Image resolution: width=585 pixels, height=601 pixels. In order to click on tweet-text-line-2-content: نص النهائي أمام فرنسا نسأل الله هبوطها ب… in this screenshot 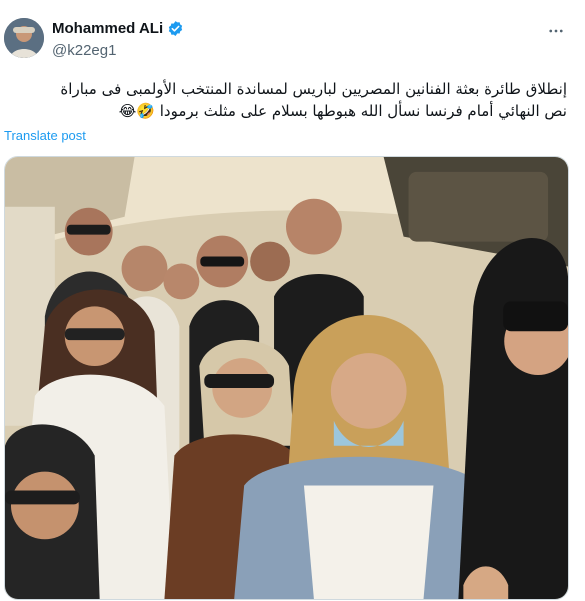, I will do `click(363, 111)`.